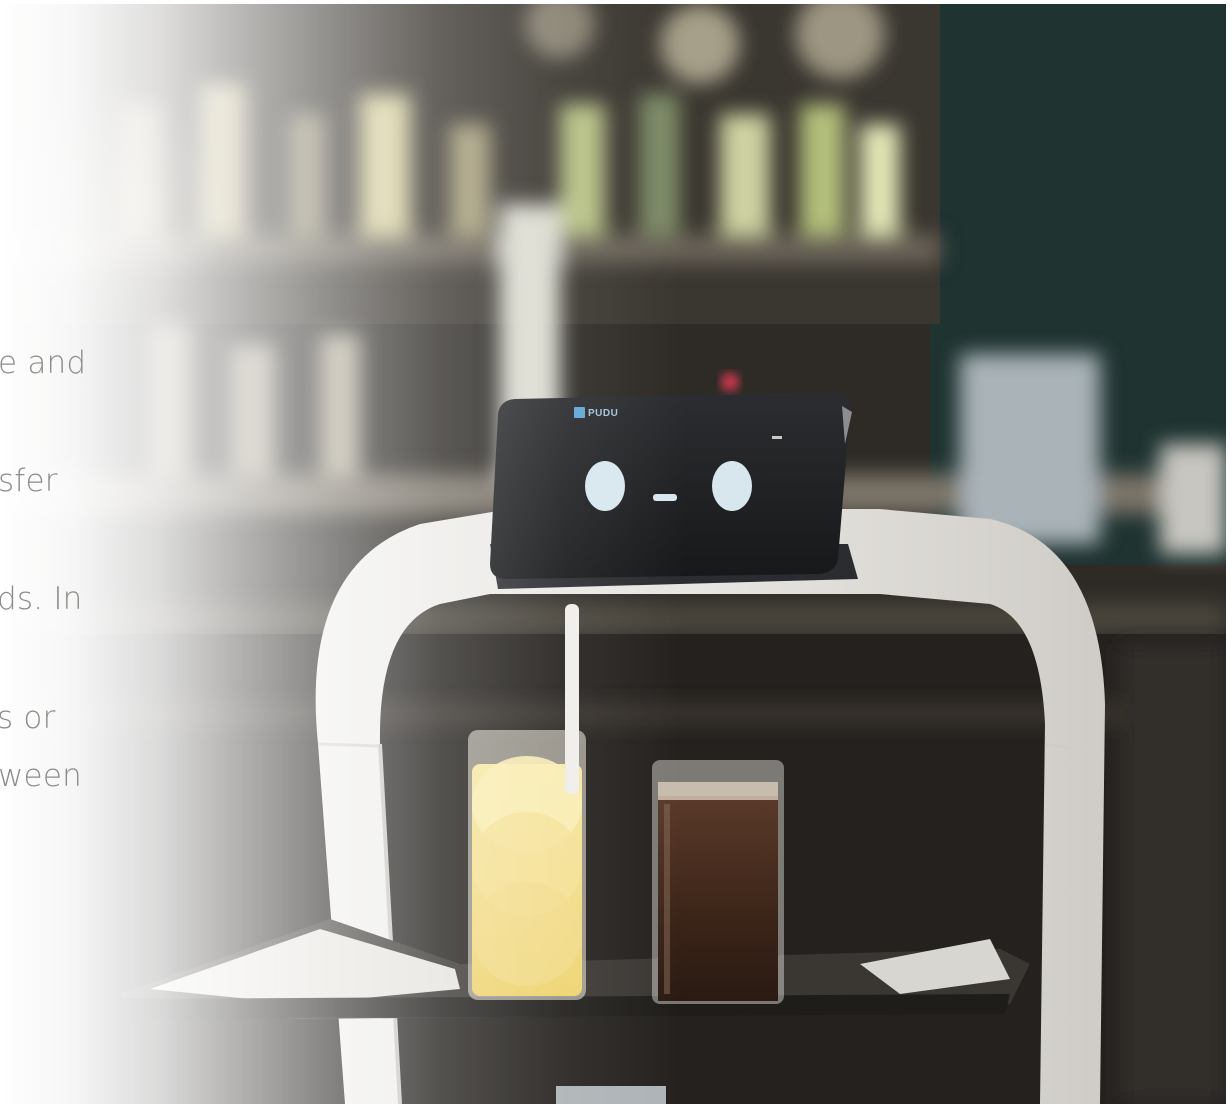 The width and height of the screenshot is (1232, 1107). I want to click on paragraph-line-1: e and, so click(43, 363).